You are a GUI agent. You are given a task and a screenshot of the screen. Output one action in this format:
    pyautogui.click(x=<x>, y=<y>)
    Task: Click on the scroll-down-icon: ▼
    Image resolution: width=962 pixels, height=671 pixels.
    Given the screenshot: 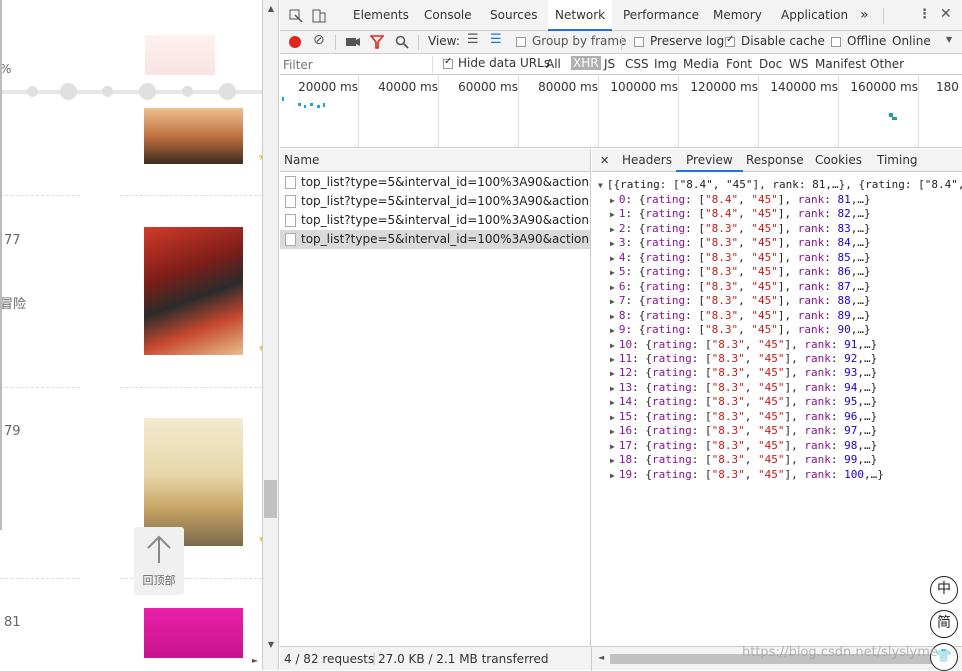 What is the action you would take?
    pyautogui.click(x=271, y=644)
    